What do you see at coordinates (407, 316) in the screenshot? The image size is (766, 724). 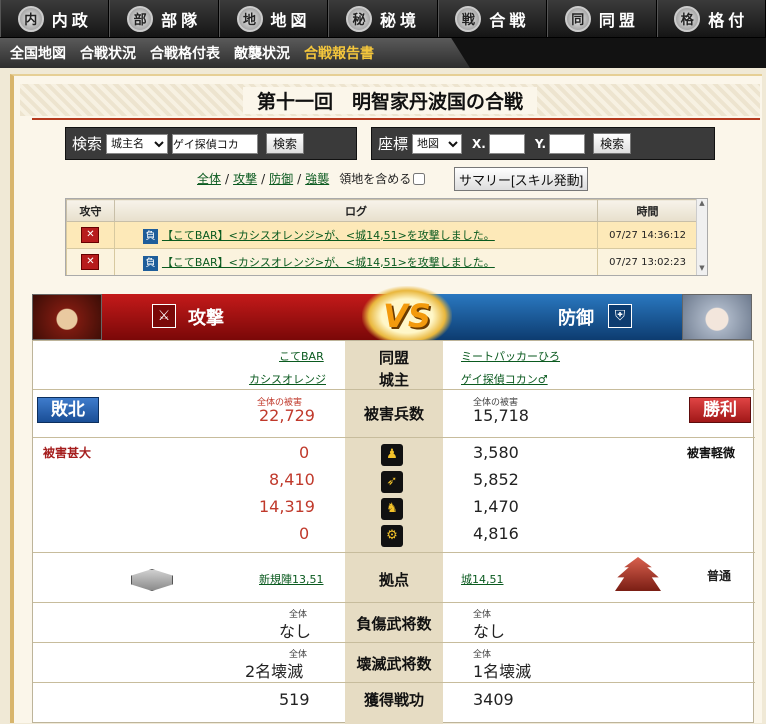 I see `vs-badge: VS` at bounding box center [407, 316].